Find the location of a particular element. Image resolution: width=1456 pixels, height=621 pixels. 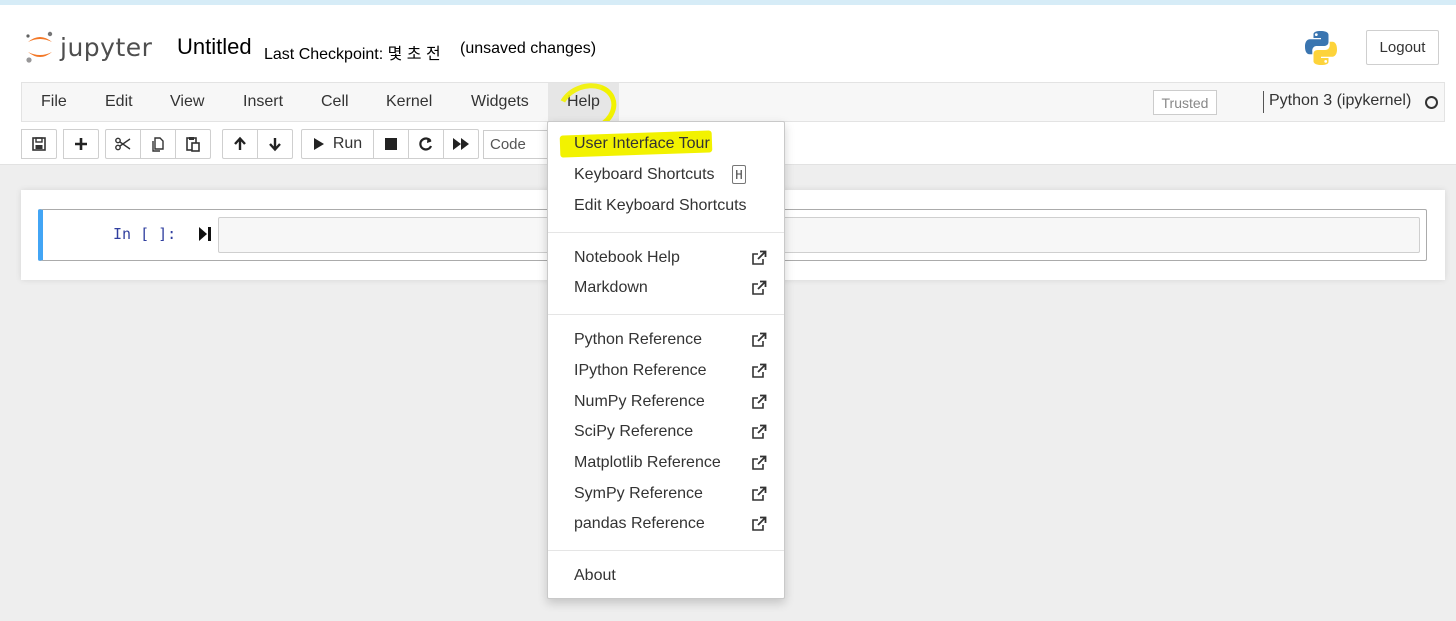

menu-file: File is located at coordinates (54, 102).